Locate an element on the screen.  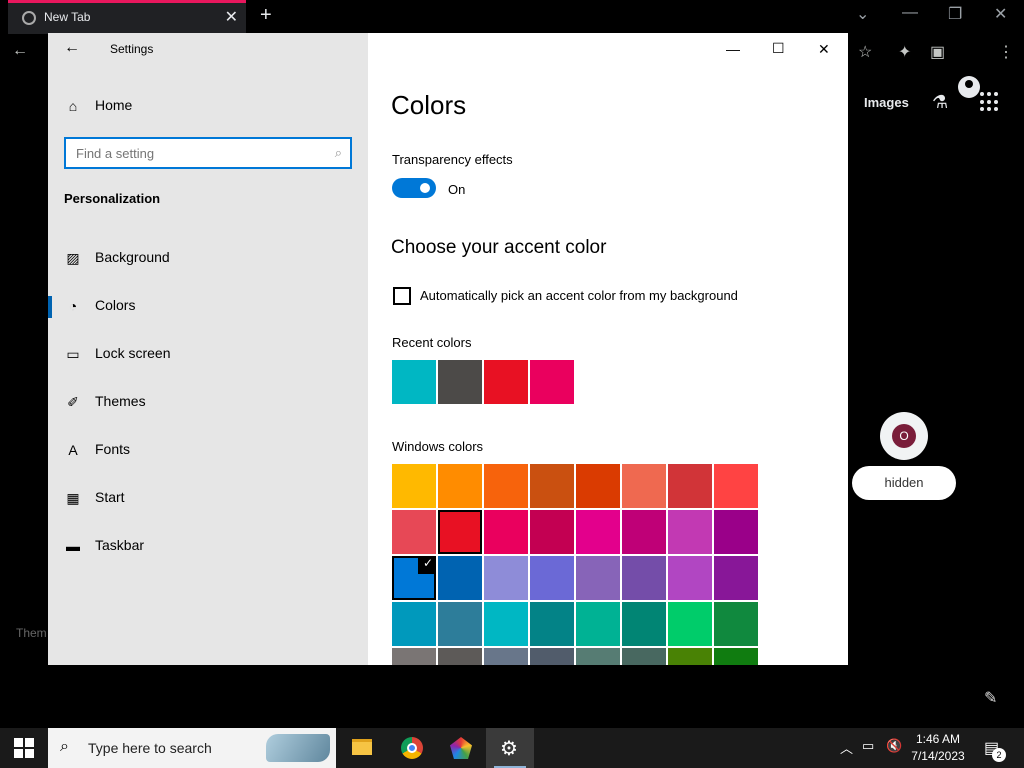
sidebar-item-lock-screen: ▭ Lock screen is located at coordinates (208, 354).